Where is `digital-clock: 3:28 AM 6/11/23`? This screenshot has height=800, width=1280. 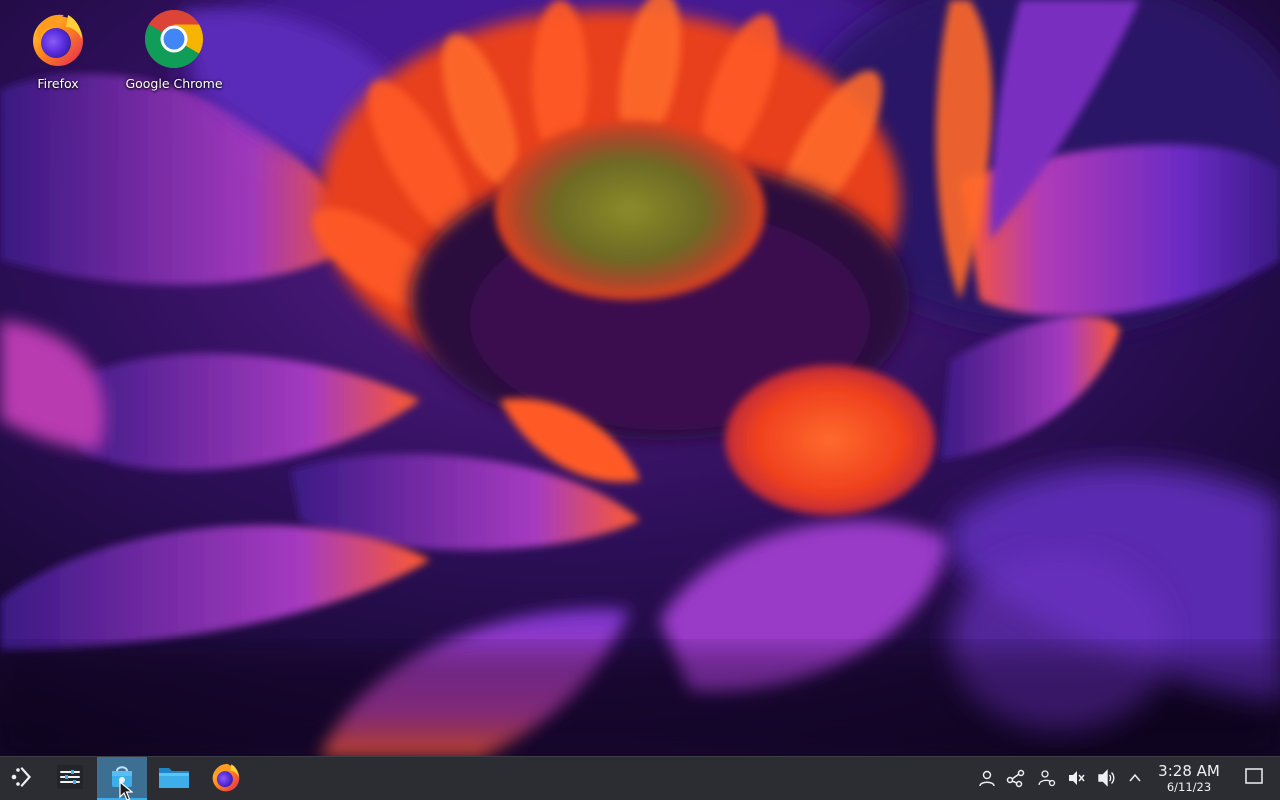 digital-clock: 3:28 AM 6/11/23 is located at coordinates (1189, 778).